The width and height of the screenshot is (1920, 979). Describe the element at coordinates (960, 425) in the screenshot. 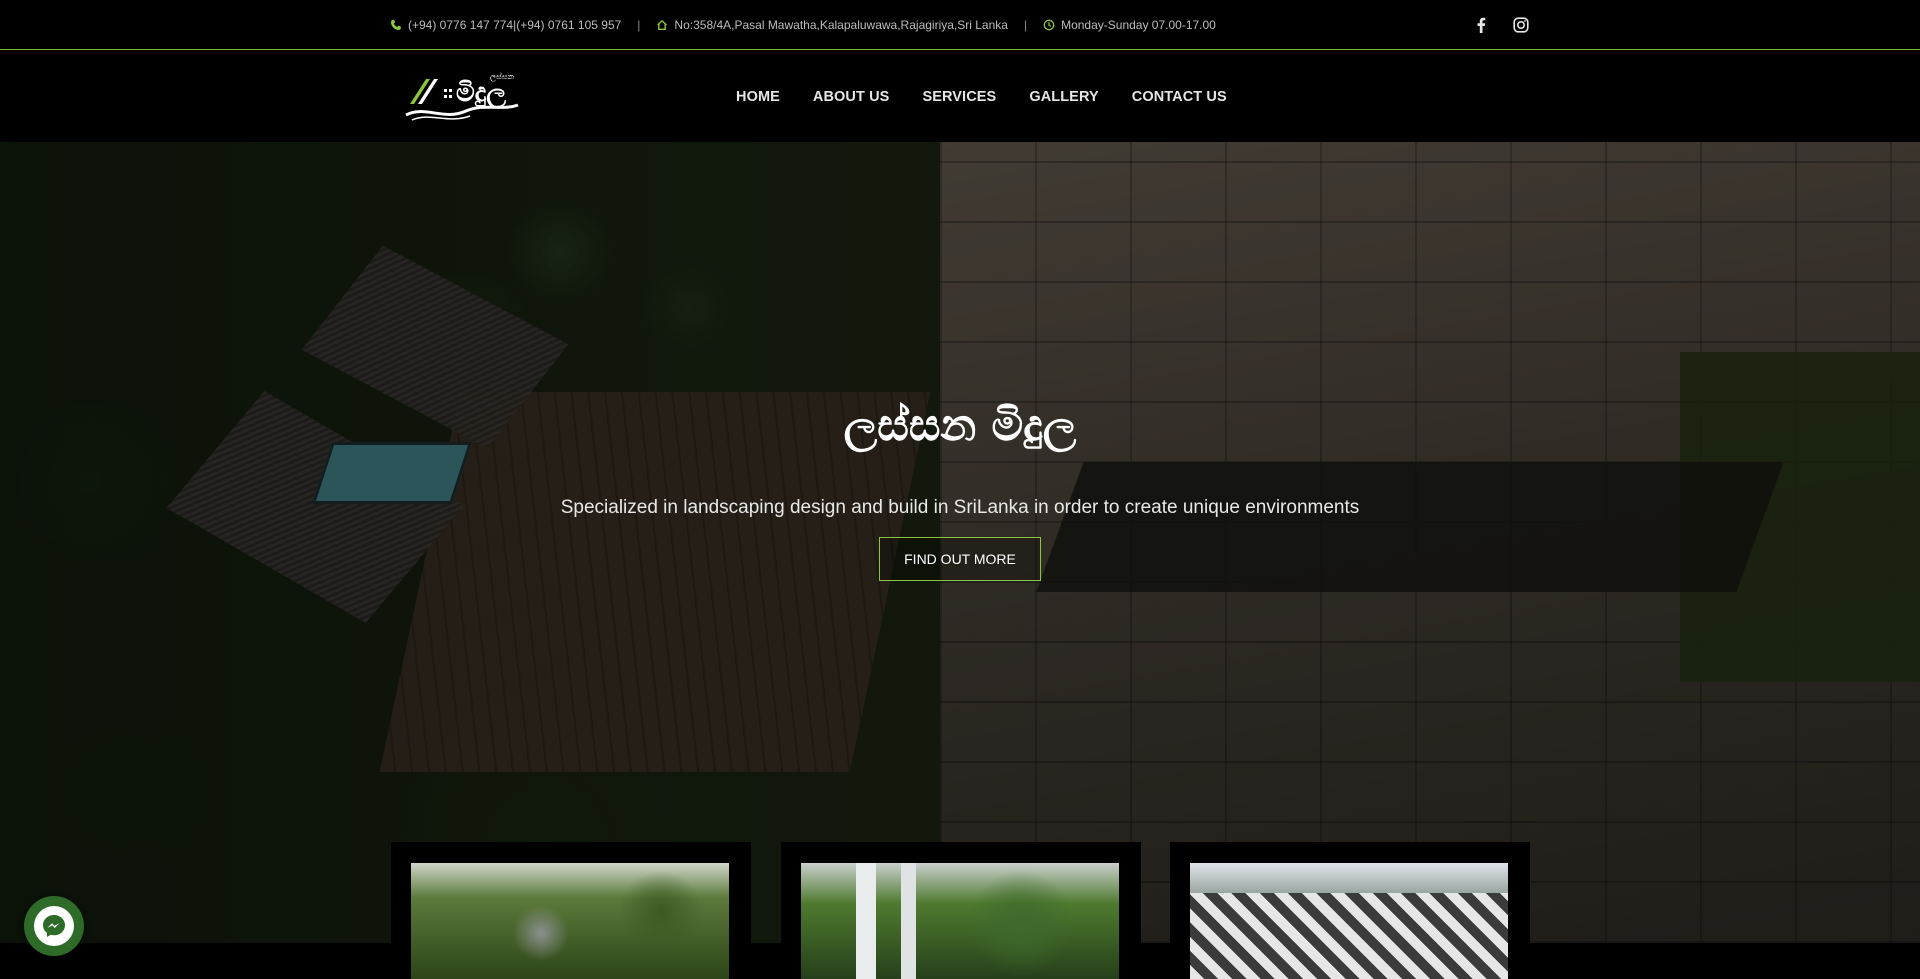

I see `hero-title: ලස්සන මිදුල` at that location.